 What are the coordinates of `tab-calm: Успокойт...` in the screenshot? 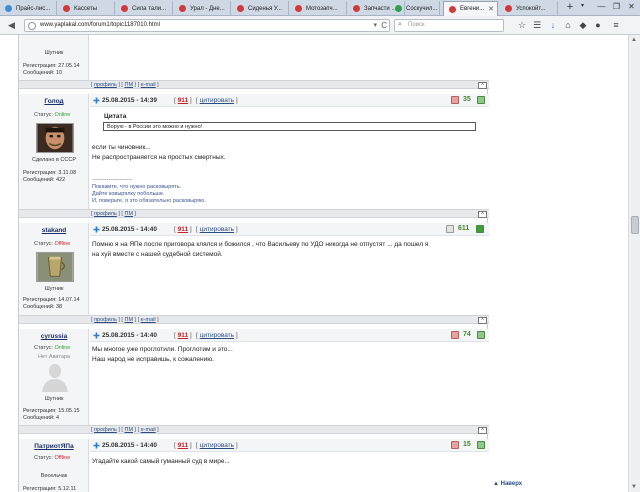 It's located at (529, 8).